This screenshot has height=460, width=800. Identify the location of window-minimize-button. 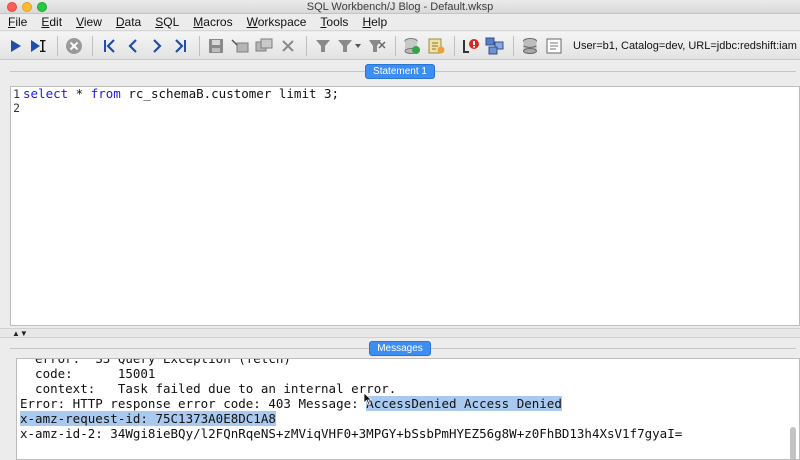
(27, 7).